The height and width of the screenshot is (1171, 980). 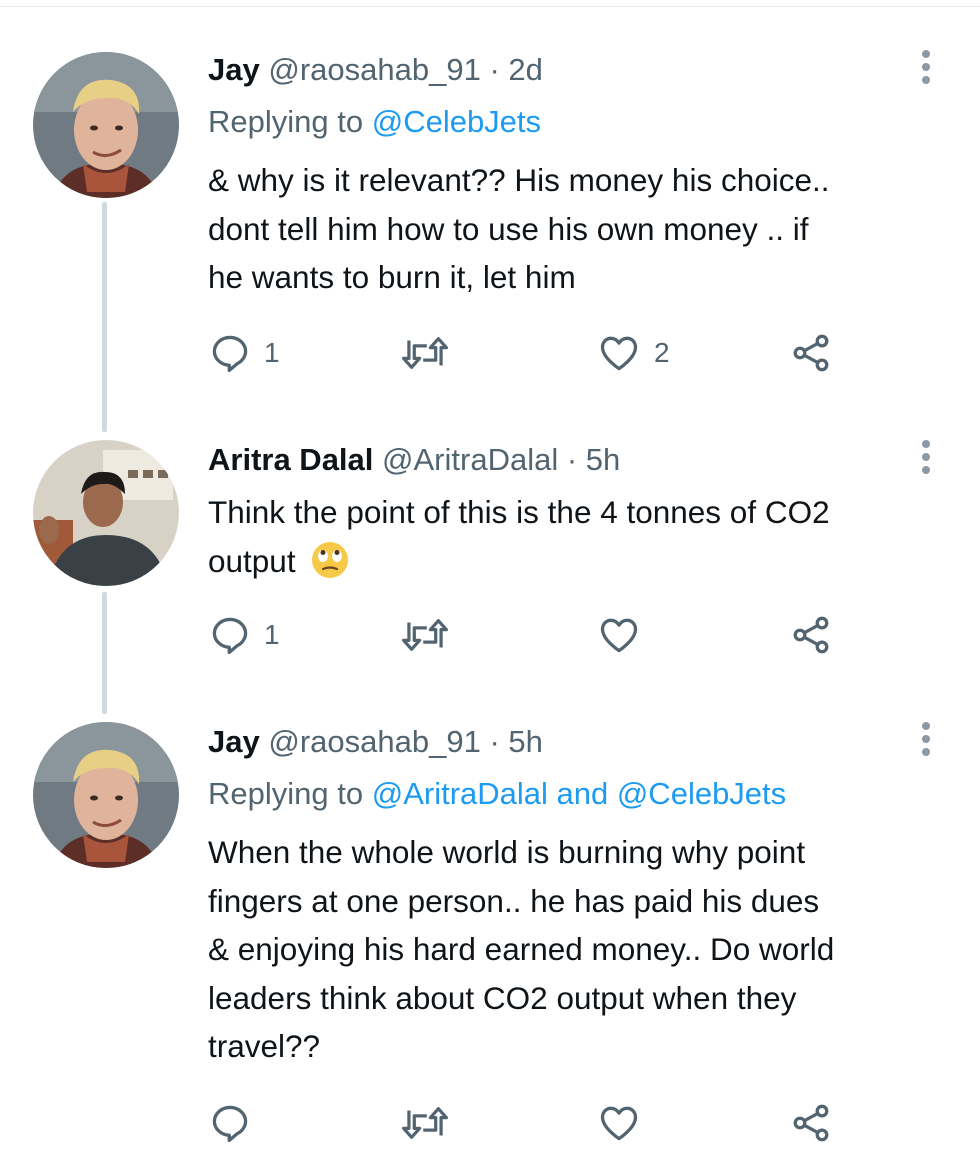 What do you see at coordinates (619, 1123) in the screenshot?
I see `like-icon` at bounding box center [619, 1123].